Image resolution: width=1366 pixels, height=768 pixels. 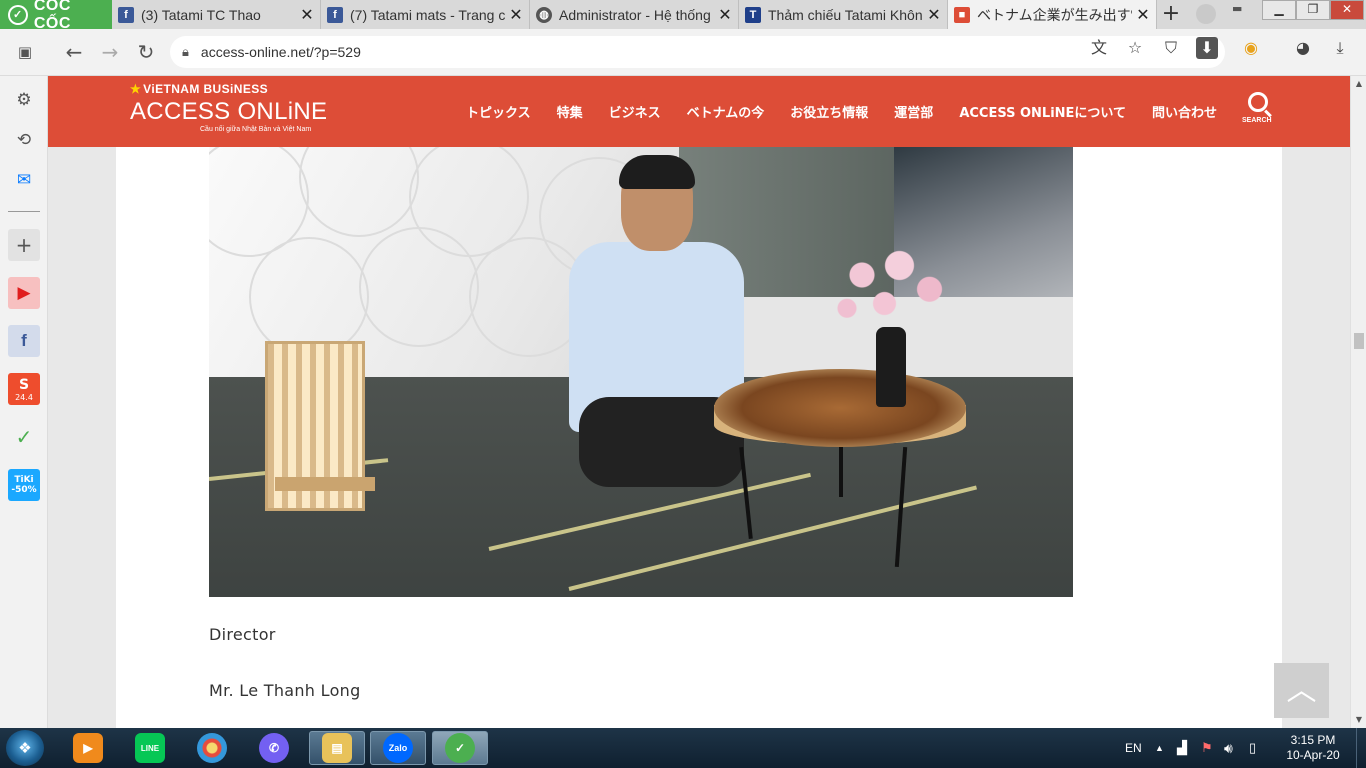 I want to click on back-button: ←, so click(x=74, y=52).